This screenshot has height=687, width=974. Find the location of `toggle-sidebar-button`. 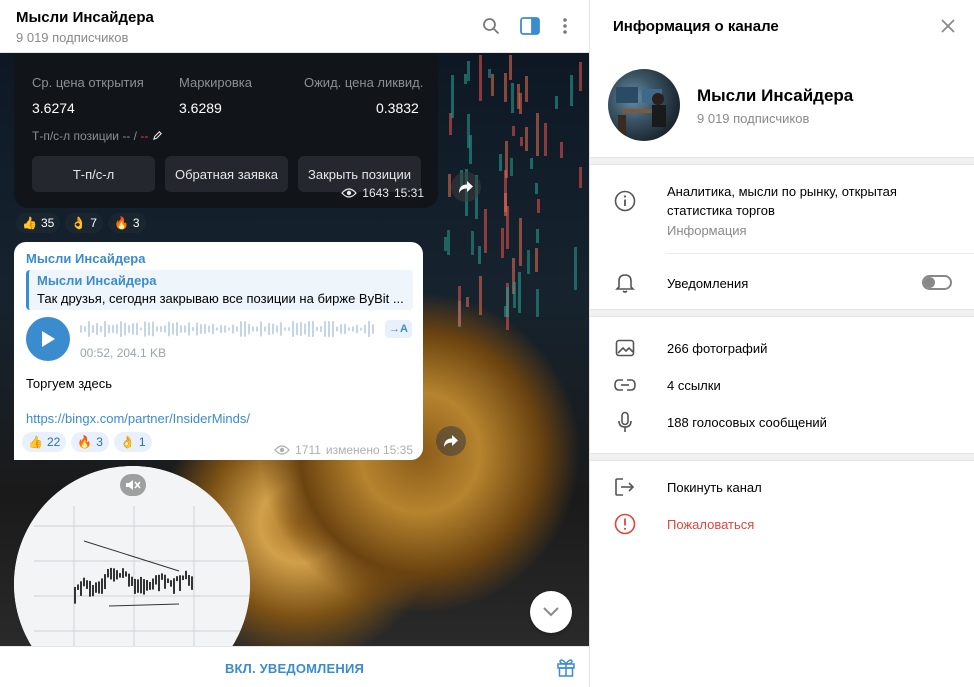

toggle-sidebar-button is located at coordinates (530, 26).